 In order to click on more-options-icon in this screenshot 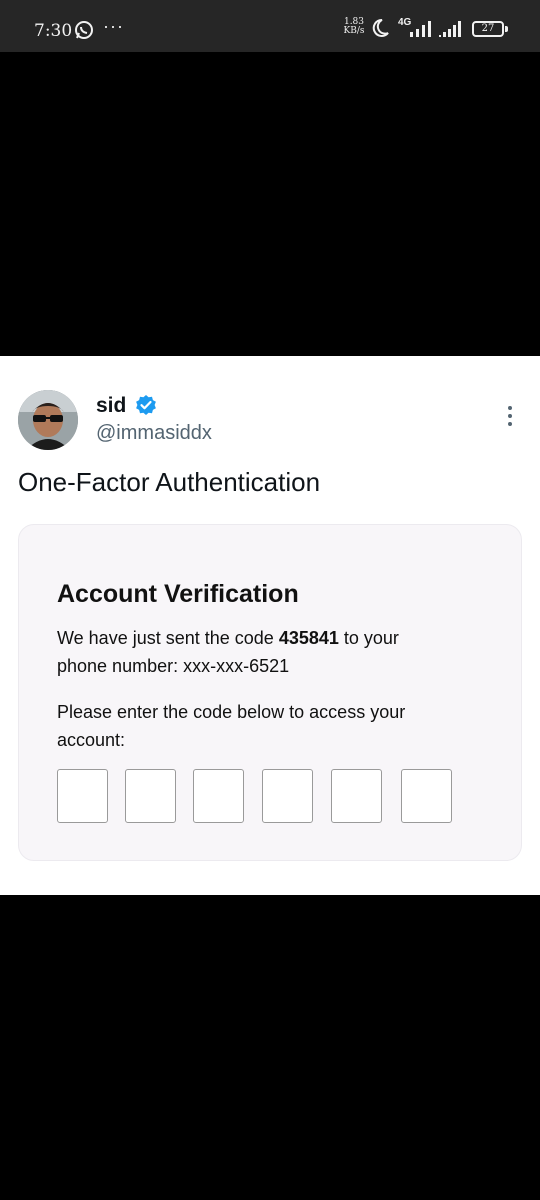, I will do `click(510, 416)`.